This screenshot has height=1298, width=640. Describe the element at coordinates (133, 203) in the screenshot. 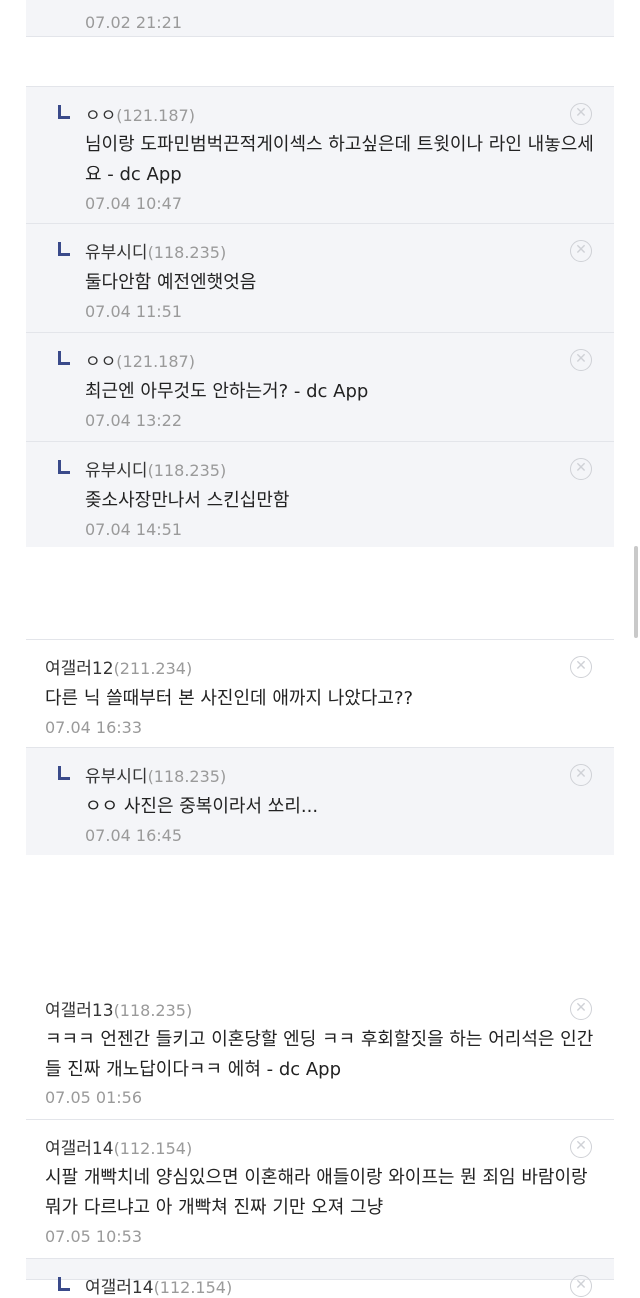

I see `comment-time: 07.04 10:47` at that location.